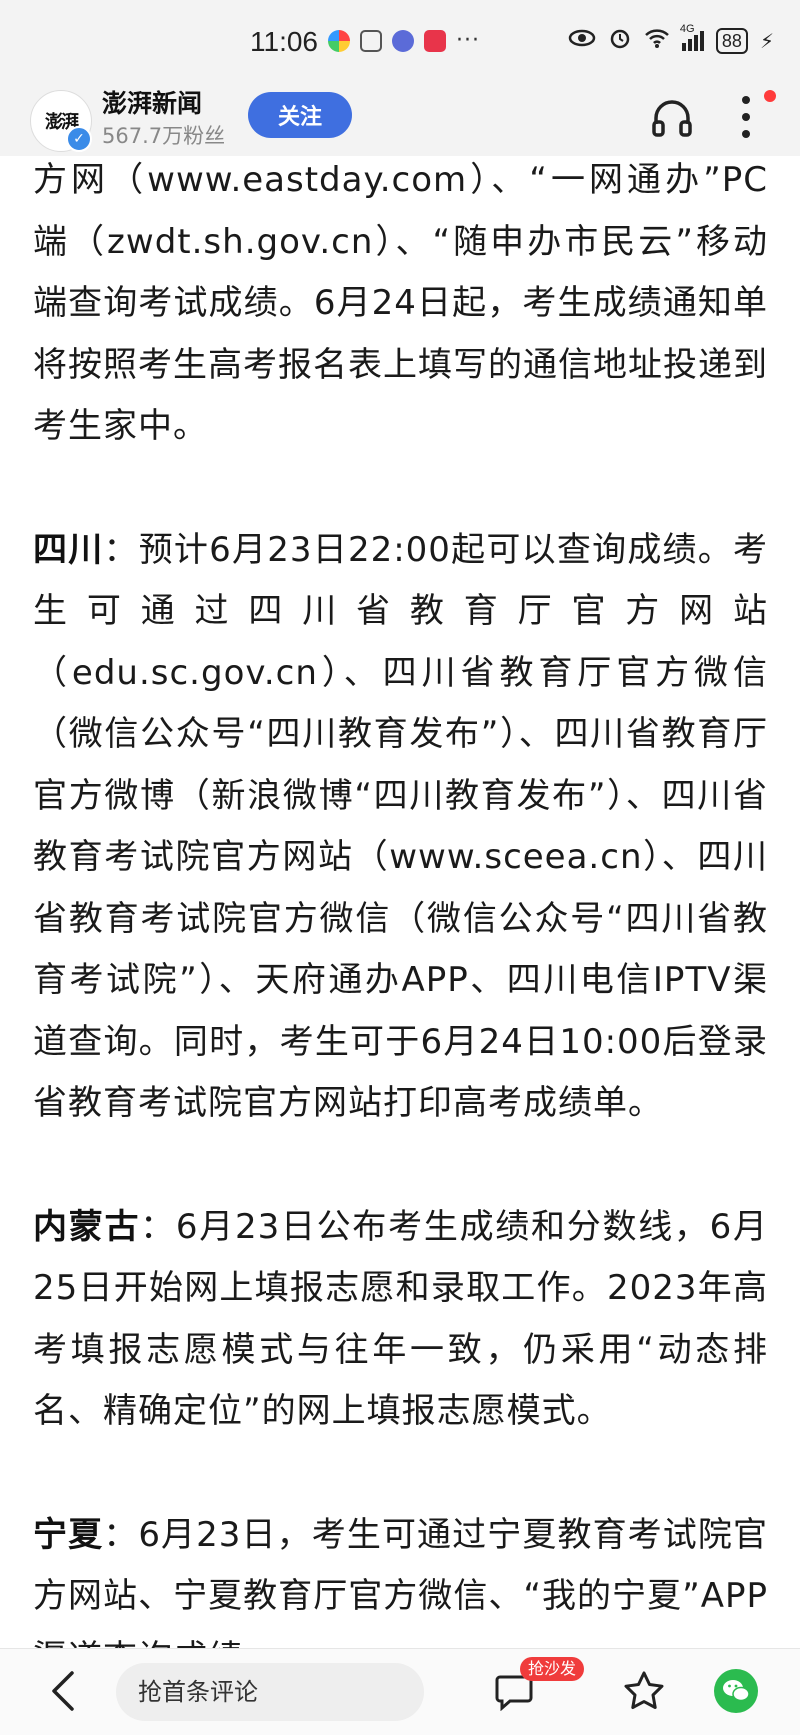 This screenshot has height=1735, width=800. What do you see at coordinates (644, 1691) in the screenshot?
I see `favorite-star-icon` at bounding box center [644, 1691].